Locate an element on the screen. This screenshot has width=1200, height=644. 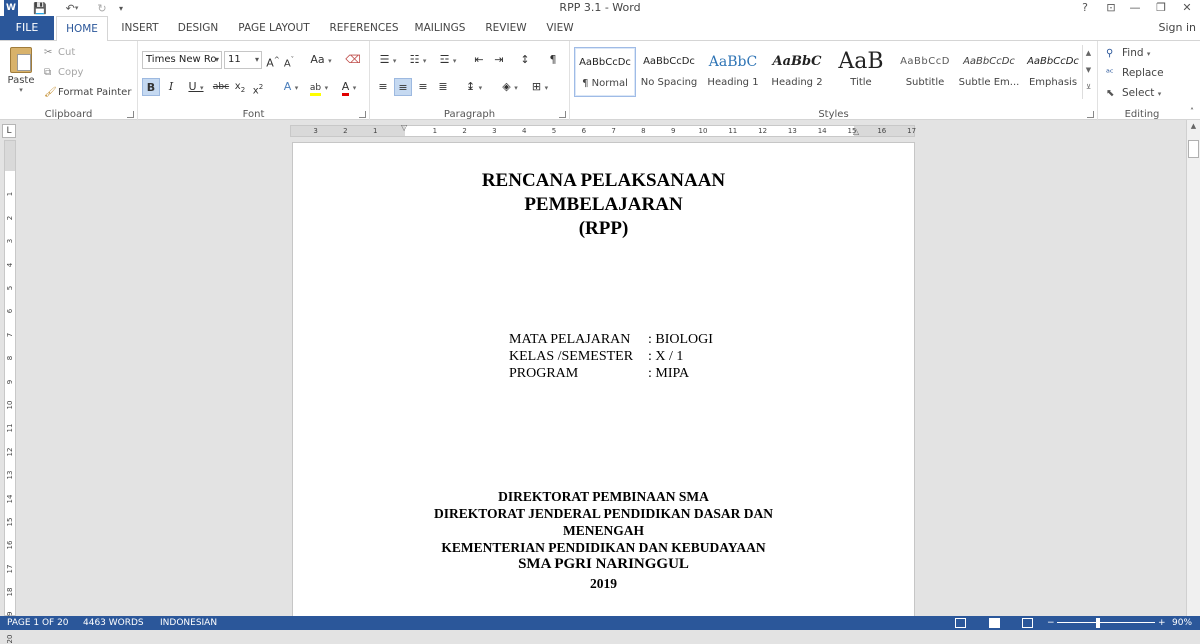
word-count: 4463 WORDS is located at coordinates (113, 623).